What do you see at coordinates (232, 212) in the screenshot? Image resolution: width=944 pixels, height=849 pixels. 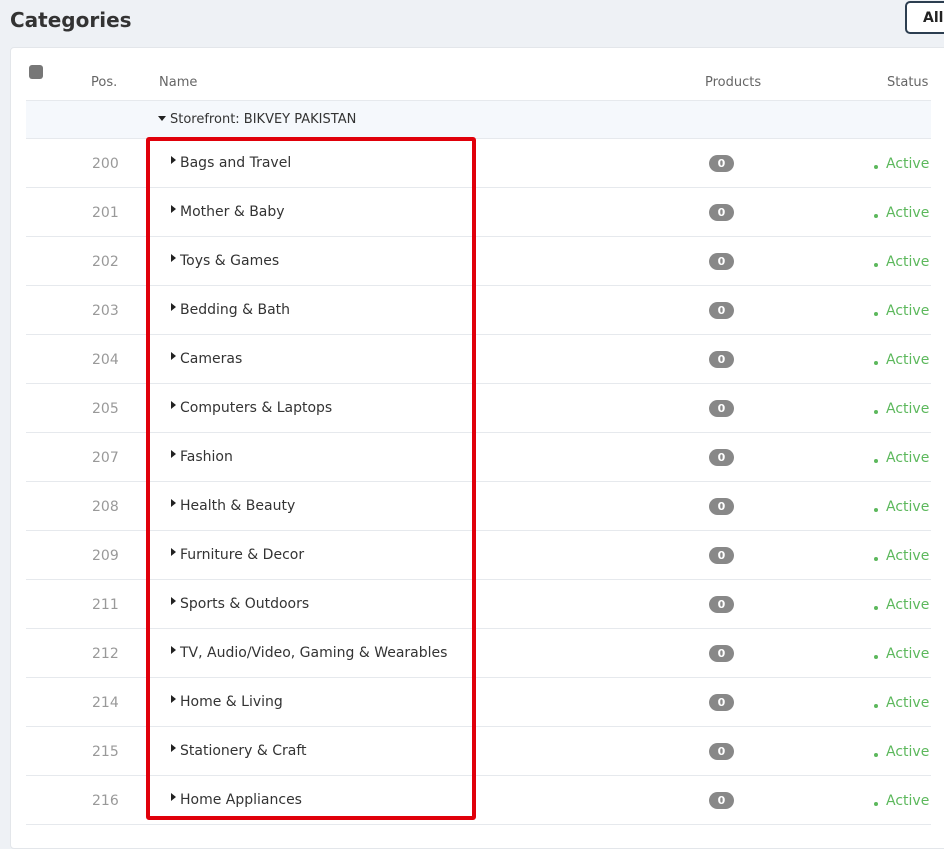 I see `category-name-link: Mother & Baby` at bounding box center [232, 212].